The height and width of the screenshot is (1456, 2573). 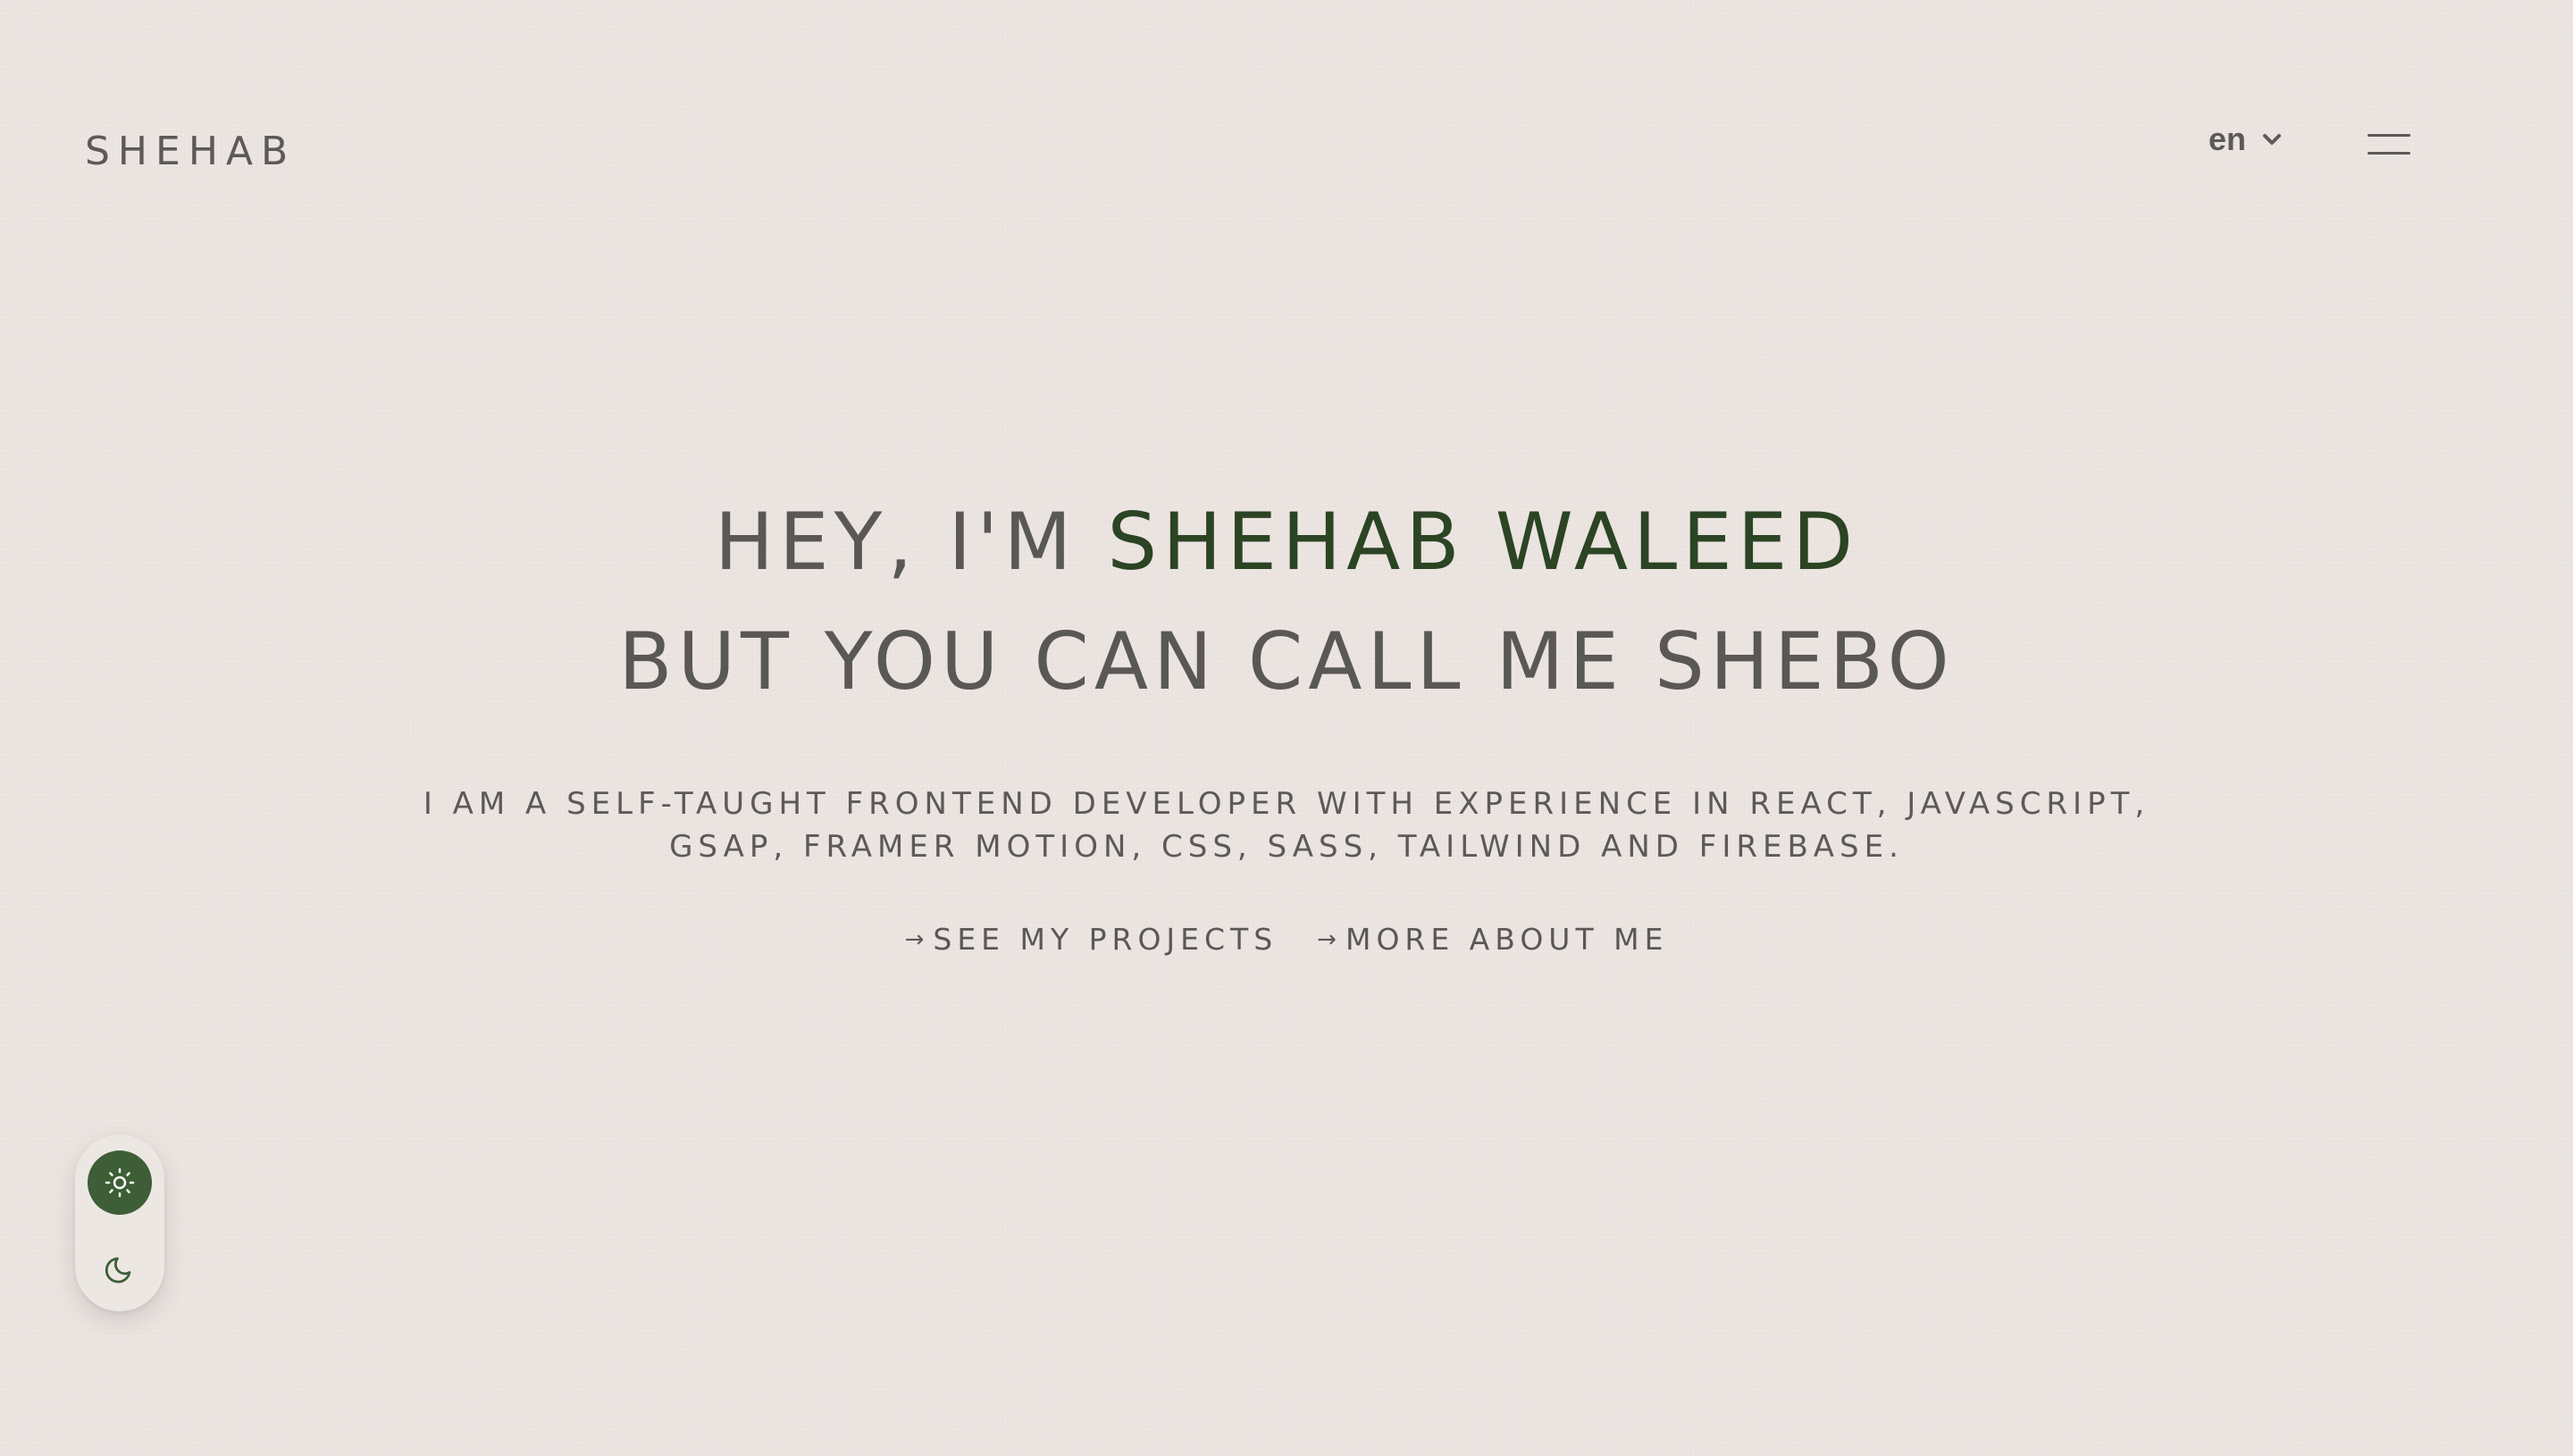 I want to click on about-me-link: → MORE ABOUT ME, so click(x=1492, y=939).